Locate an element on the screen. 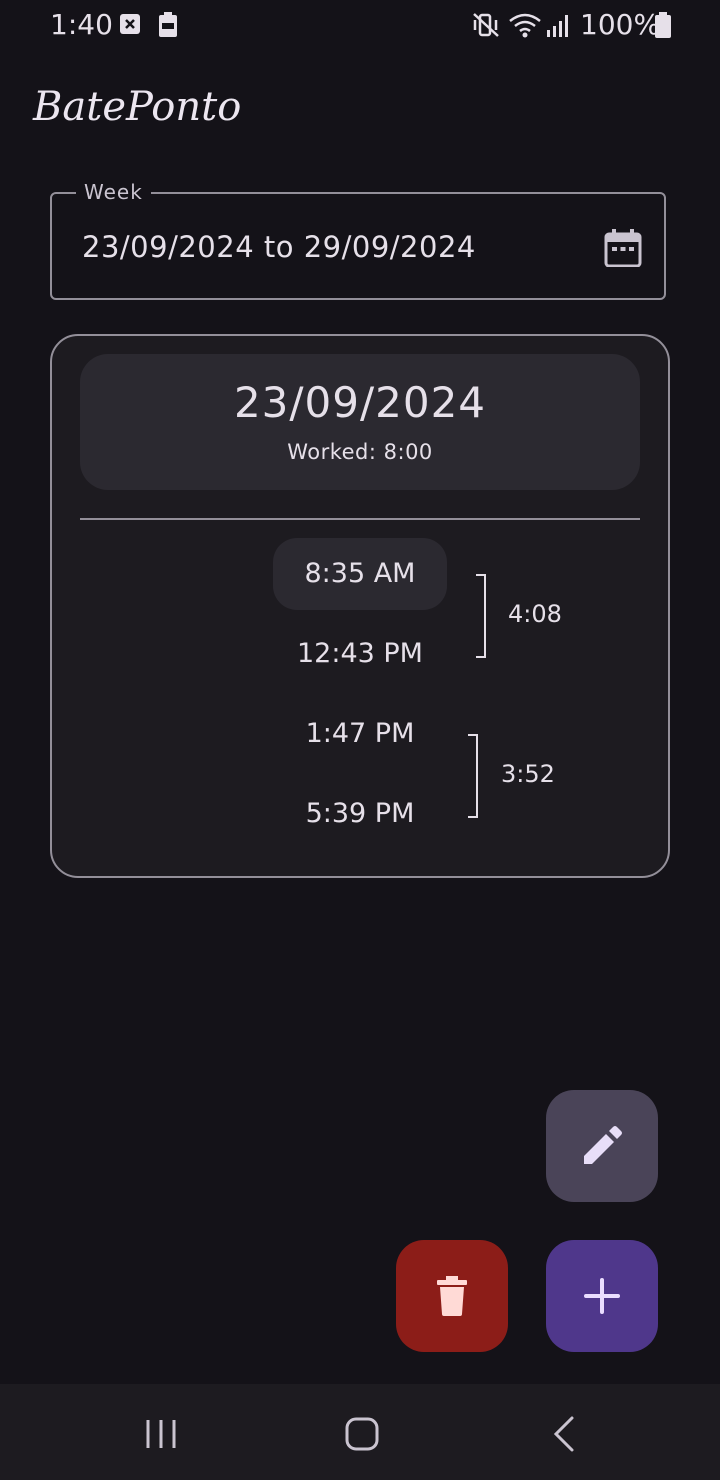 The width and height of the screenshot is (720, 1480). back-icon is located at coordinates (563, 1434).